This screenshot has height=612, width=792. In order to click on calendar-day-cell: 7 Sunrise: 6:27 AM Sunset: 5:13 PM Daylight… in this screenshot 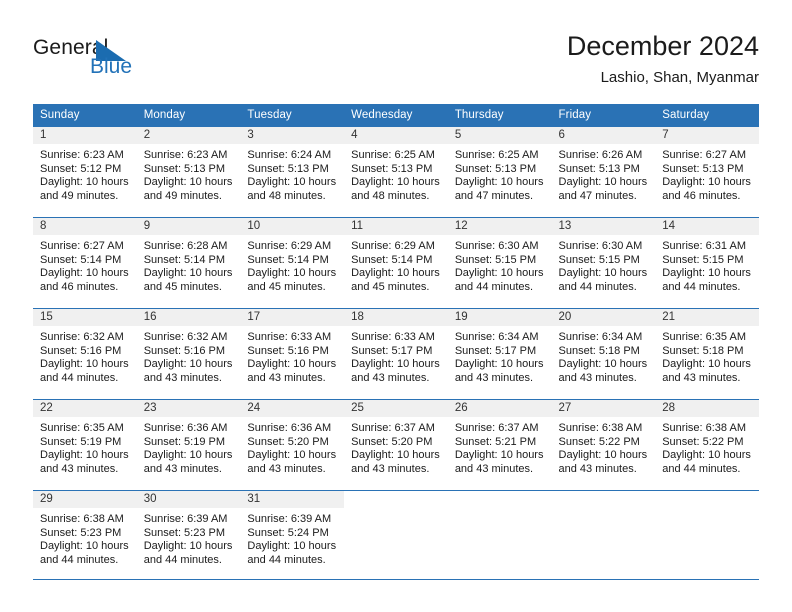, I will do `click(707, 172)`.